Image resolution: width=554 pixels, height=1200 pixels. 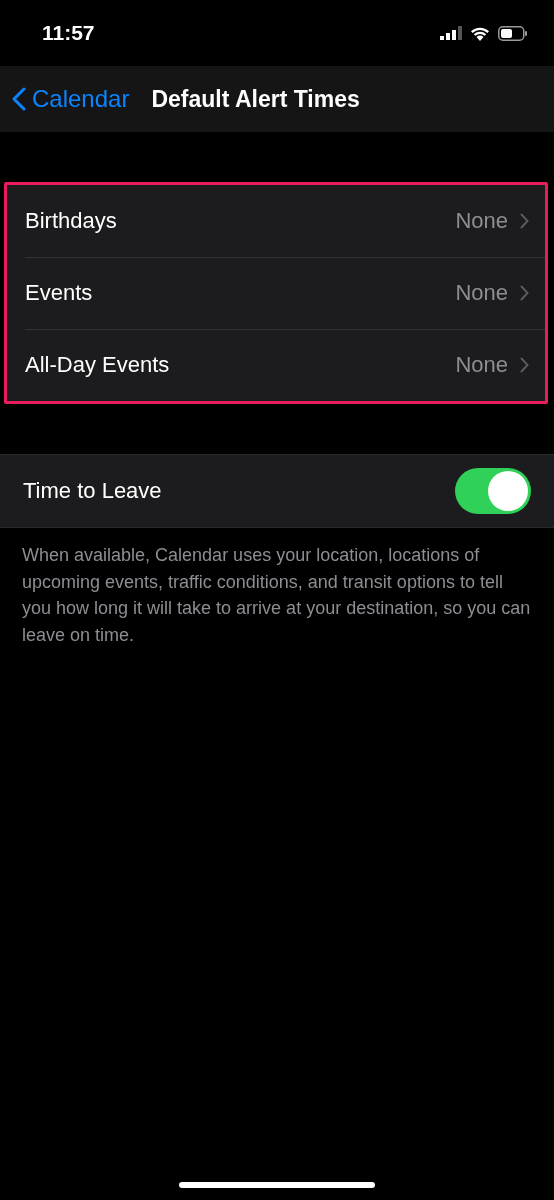 I want to click on row-label: Time to Leave, so click(x=92, y=491).